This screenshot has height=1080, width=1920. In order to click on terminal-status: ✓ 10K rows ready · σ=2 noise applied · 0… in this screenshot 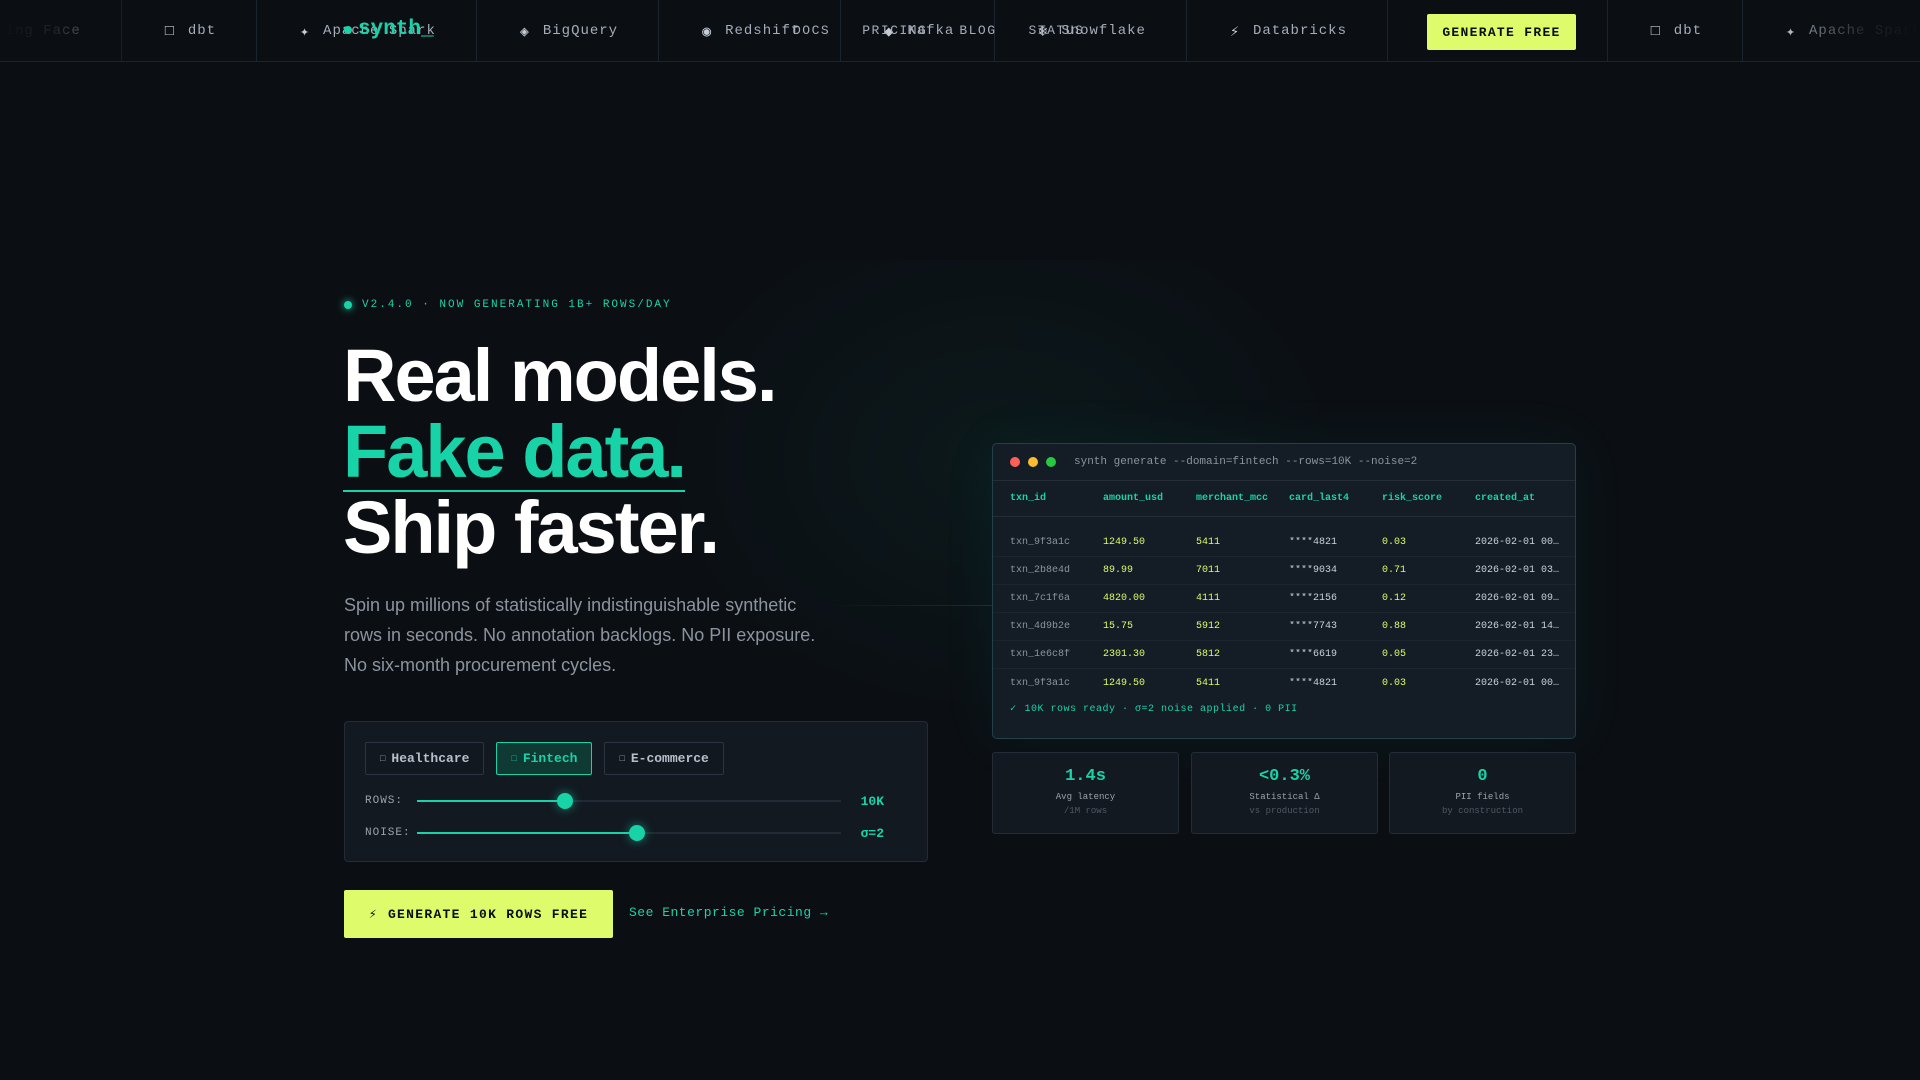, I will do `click(1154, 709)`.